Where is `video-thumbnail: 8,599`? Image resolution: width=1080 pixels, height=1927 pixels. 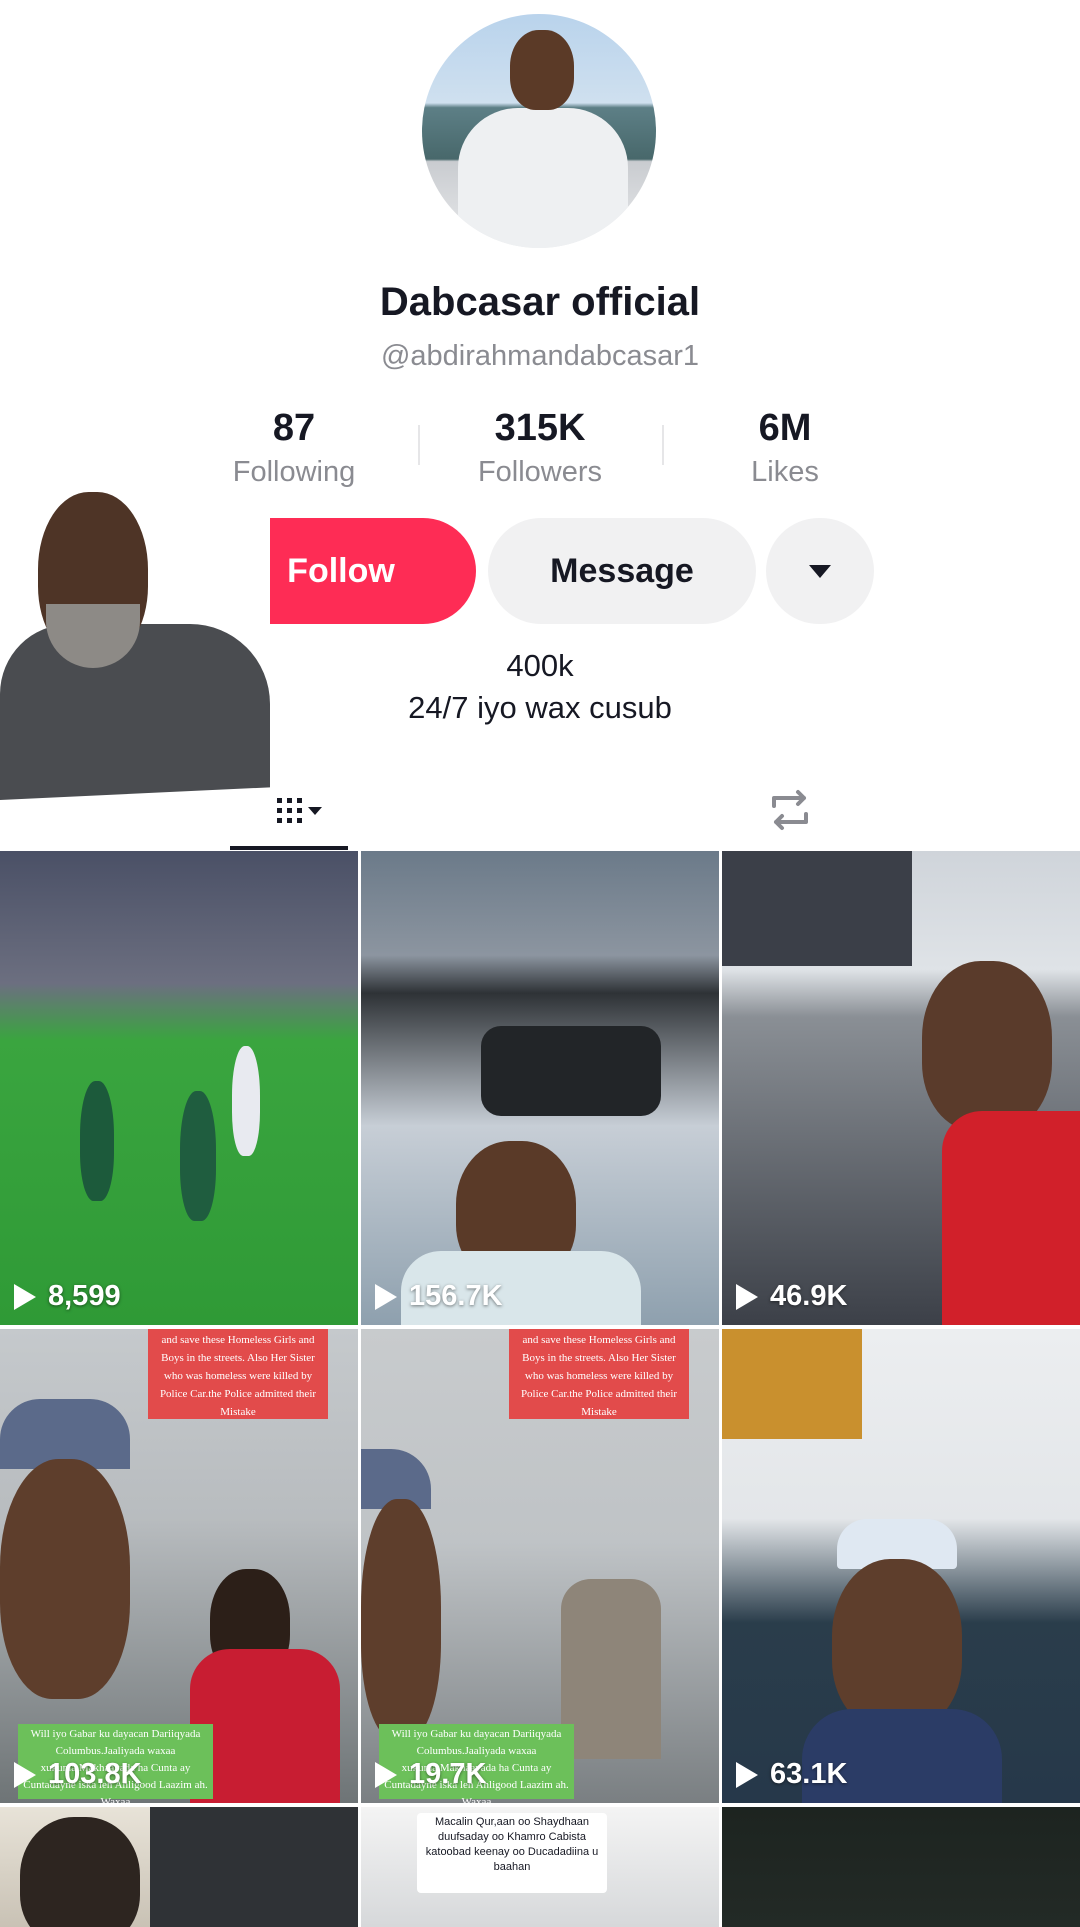 video-thumbnail: 8,599 is located at coordinates (179, 1088).